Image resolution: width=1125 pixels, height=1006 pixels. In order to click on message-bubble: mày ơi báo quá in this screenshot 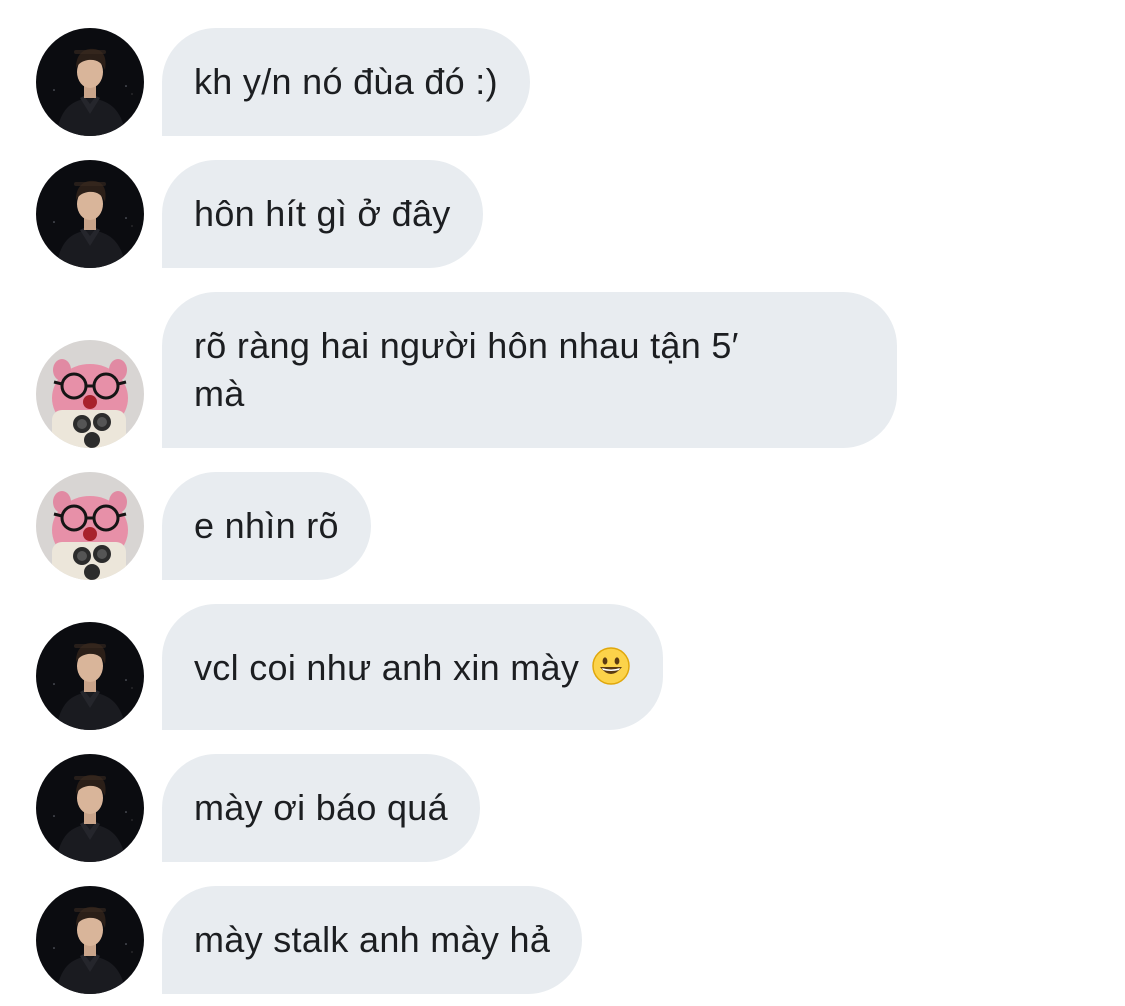, I will do `click(321, 808)`.